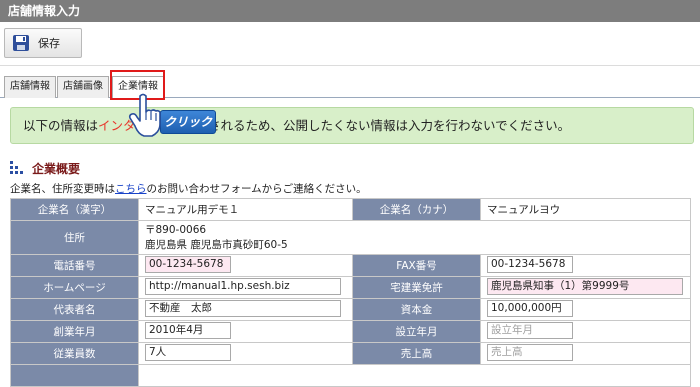 This screenshot has width=700, height=387. I want to click on section-bars-icon, so click(17, 168).